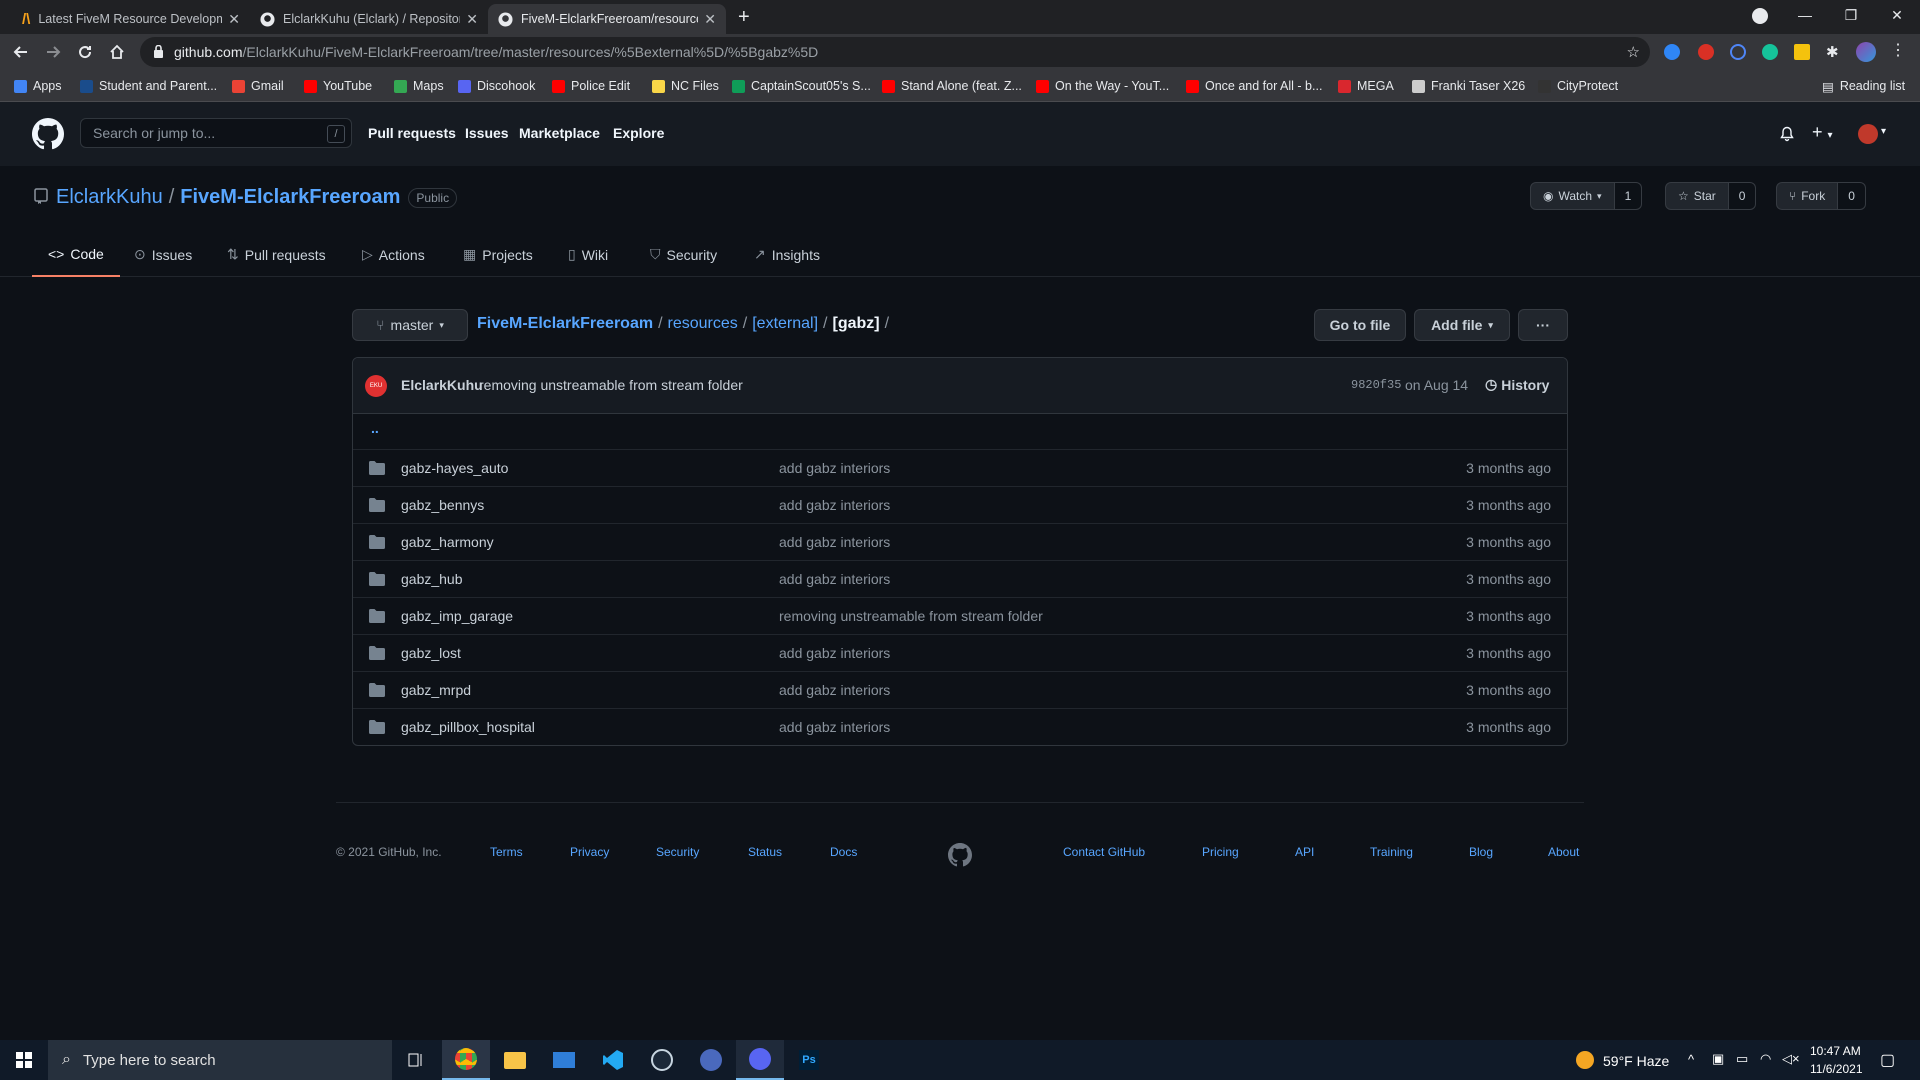 Image resolution: width=1920 pixels, height=1080 pixels. I want to click on tab-pull-requests: ⇅ Pull requests, so click(276, 254).